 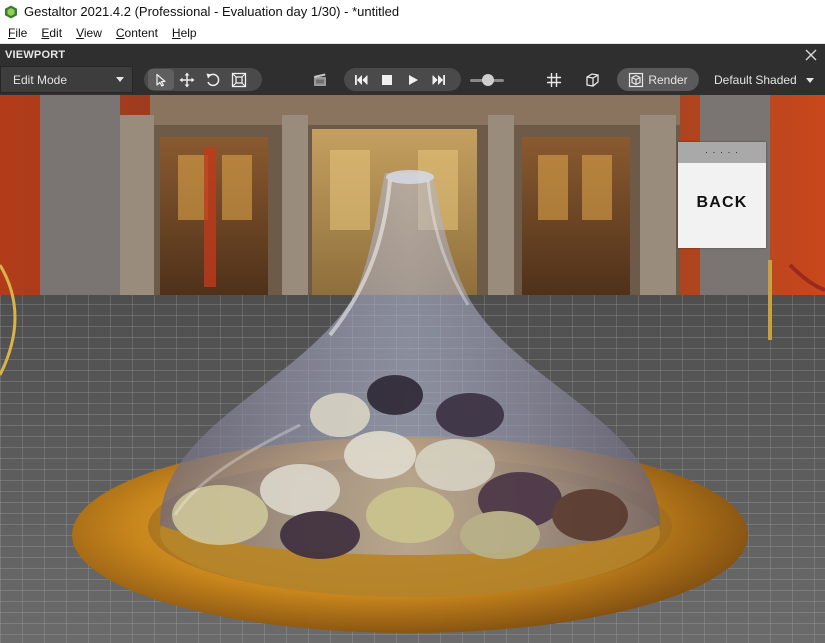 What do you see at coordinates (11, 11) in the screenshot?
I see `gestaltor-app-icon` at bounding box center [11, 11].